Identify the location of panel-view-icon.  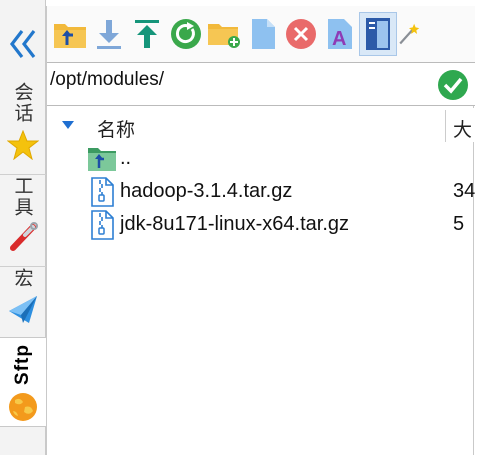
(378, 34).